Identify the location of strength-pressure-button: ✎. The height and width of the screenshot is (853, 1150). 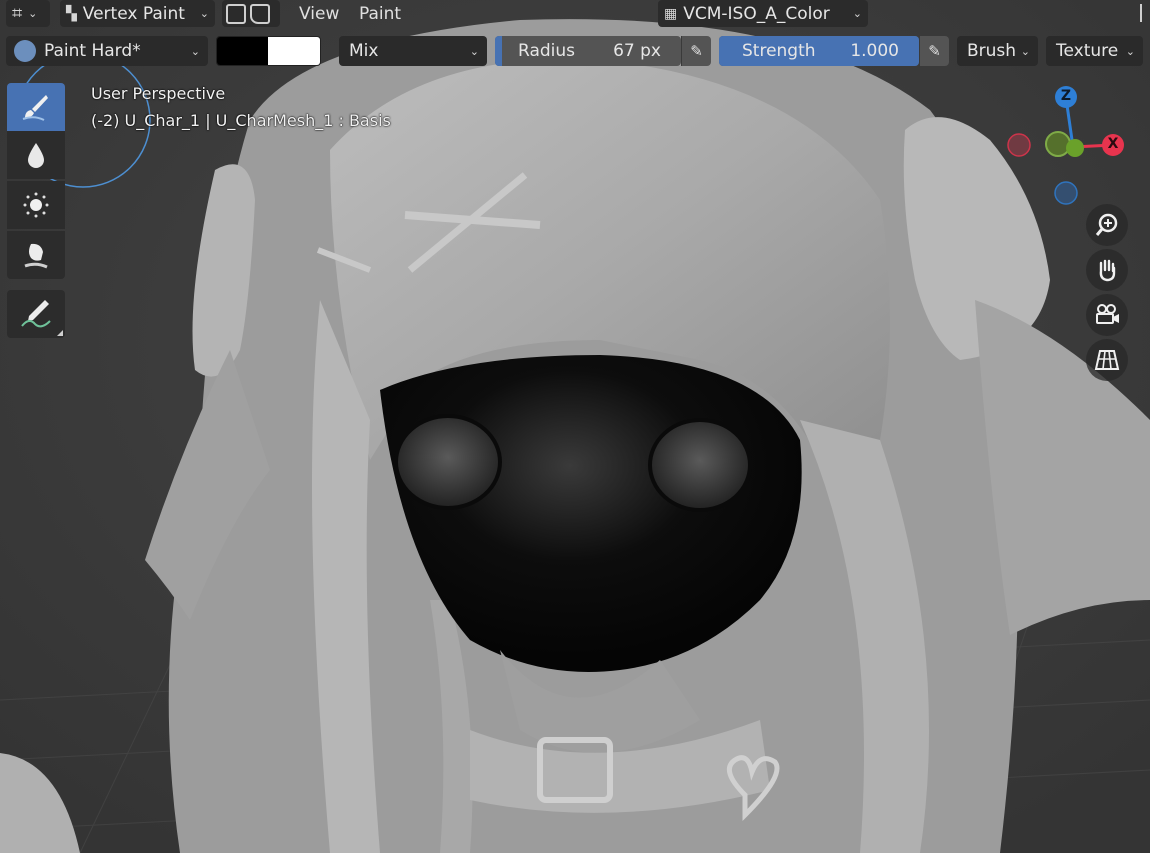
(934, 51).